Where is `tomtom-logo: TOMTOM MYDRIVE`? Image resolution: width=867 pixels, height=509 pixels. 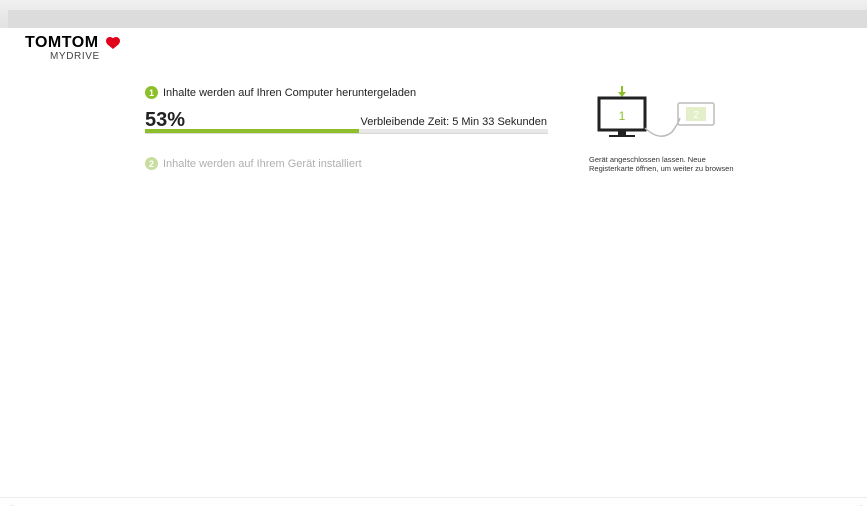
tomtom-logo: TOMTOM MYDRIVE is located at coordinates (75, 49).